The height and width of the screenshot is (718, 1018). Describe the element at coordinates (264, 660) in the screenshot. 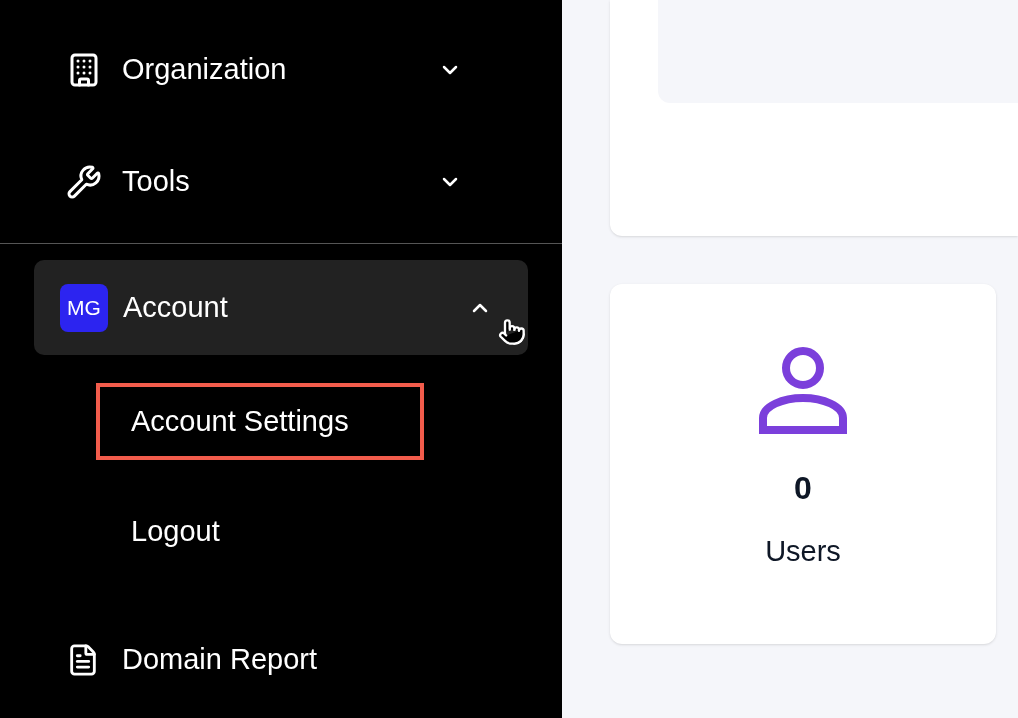

I see `menu-item: Domain Report` at that location.